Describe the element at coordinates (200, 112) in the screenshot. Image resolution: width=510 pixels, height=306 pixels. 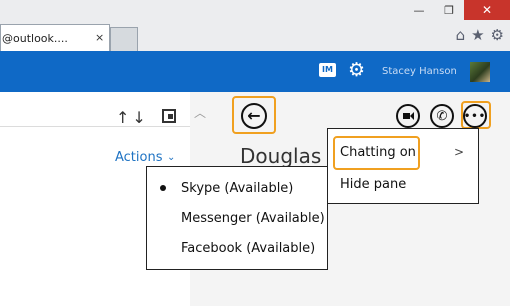
I see `scroll-up-icon: ︿` at that location.